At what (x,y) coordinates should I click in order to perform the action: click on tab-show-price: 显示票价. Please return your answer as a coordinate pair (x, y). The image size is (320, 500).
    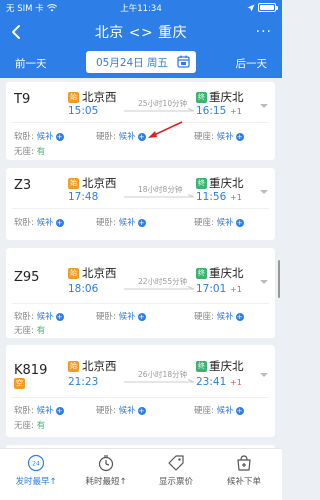
    Looking at the image, I should click on (176, 470).